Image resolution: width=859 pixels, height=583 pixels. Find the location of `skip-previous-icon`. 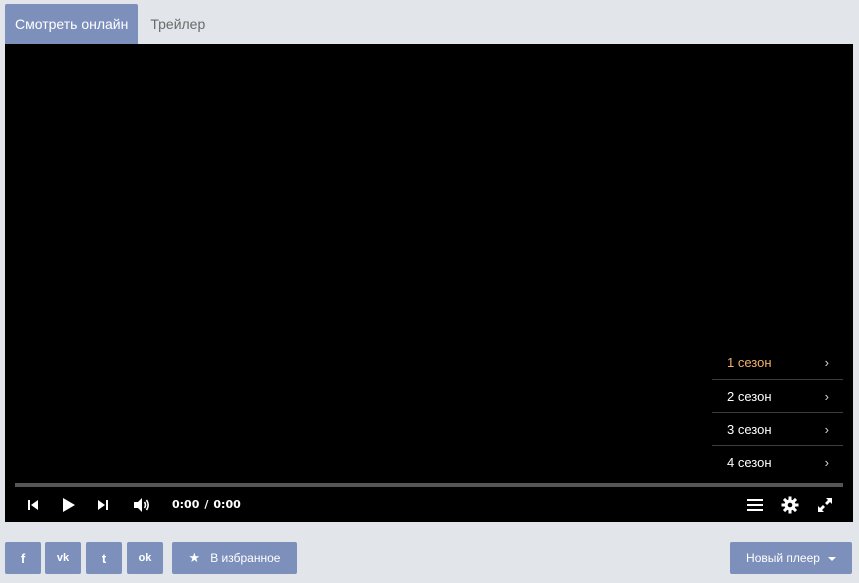

skip-previous-icon is located at coordinates (33, 505).